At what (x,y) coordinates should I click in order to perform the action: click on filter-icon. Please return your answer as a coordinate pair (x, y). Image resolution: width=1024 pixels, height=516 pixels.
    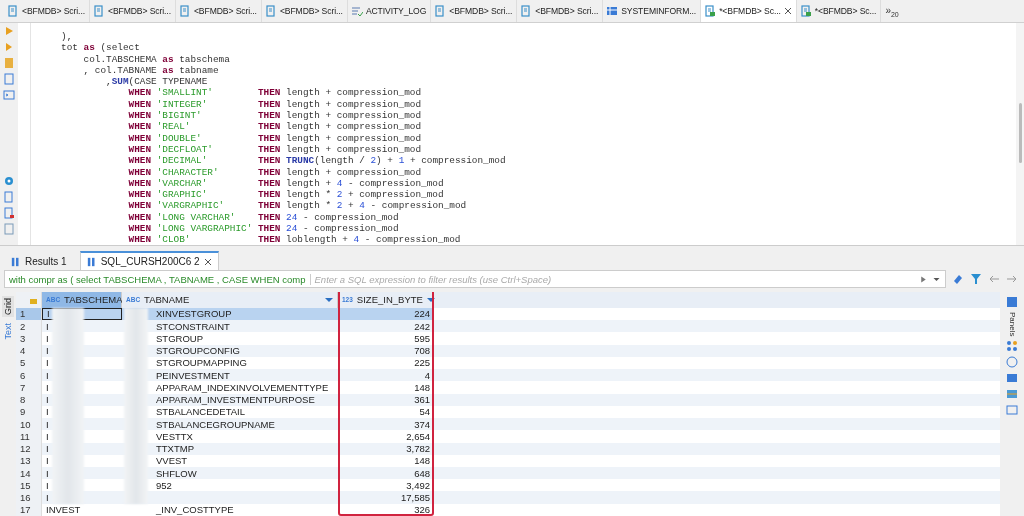
    Looking at the image, I should click on (976, 279).